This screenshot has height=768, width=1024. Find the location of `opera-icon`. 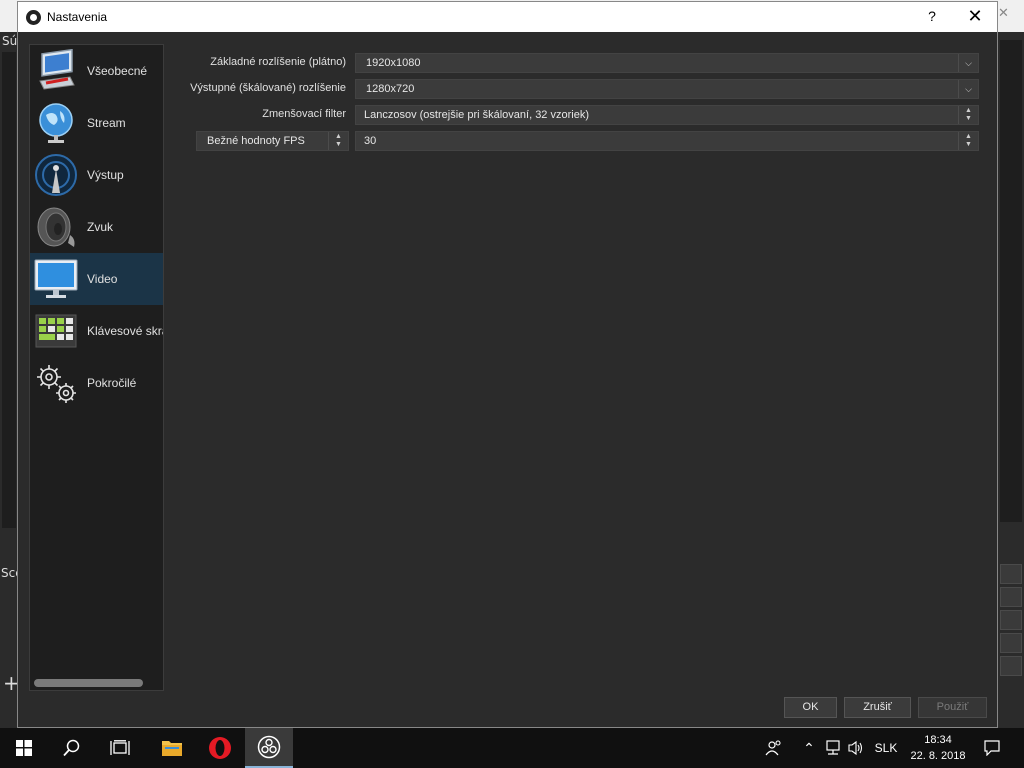

opera-icon is located at coordinates (220, 748).